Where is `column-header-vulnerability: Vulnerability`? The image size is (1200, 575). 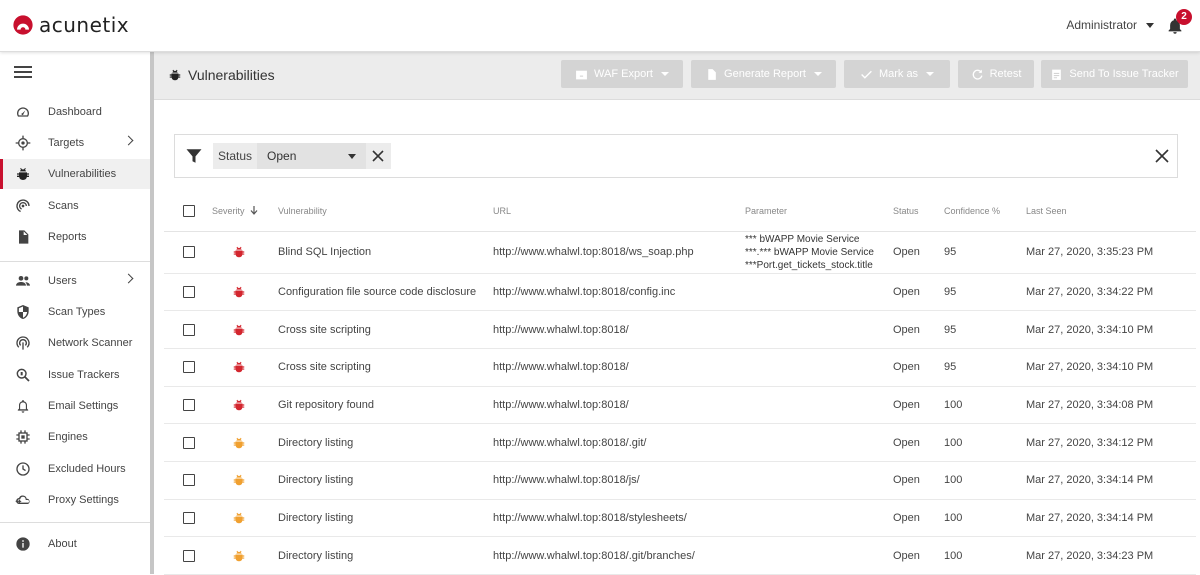 column-header-vulnerability: Vulnerability is located at coordinates (385, 211).